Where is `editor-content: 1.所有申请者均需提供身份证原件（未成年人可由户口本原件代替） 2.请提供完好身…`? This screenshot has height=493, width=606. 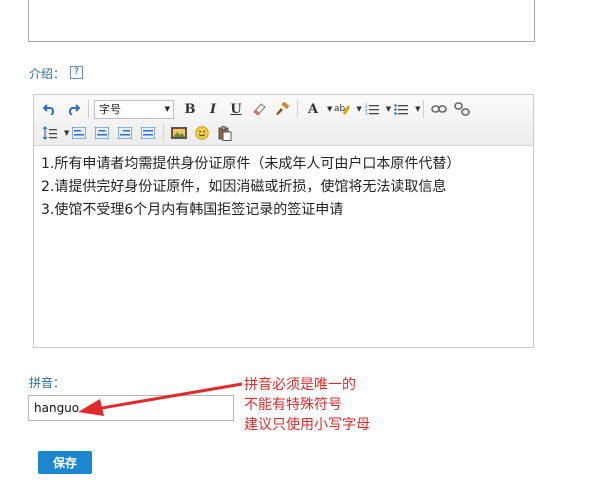 editor-content: 1.所有申请者均需提供身份证原件（未成年人可由户口本原件代替） 2.请提供完好身… is located at coordinates (281, 189).